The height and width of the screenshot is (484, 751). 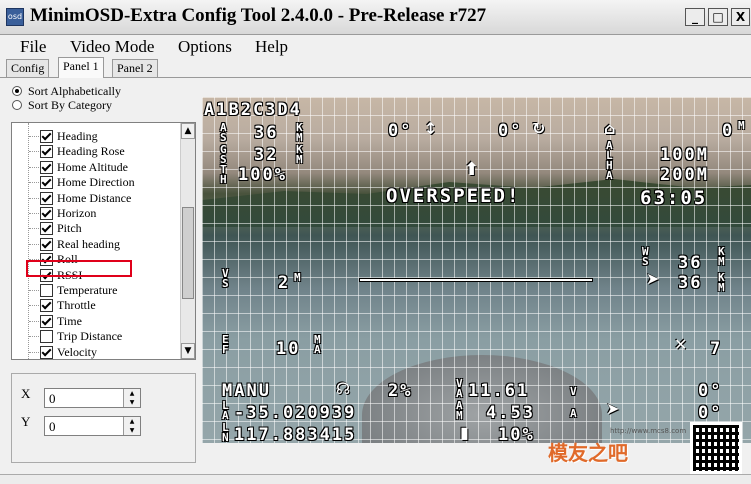 What do you see at coordinates (716, 349) in the screenshot?
I see `osd-sats: 7` at bounding box center [716, 349].